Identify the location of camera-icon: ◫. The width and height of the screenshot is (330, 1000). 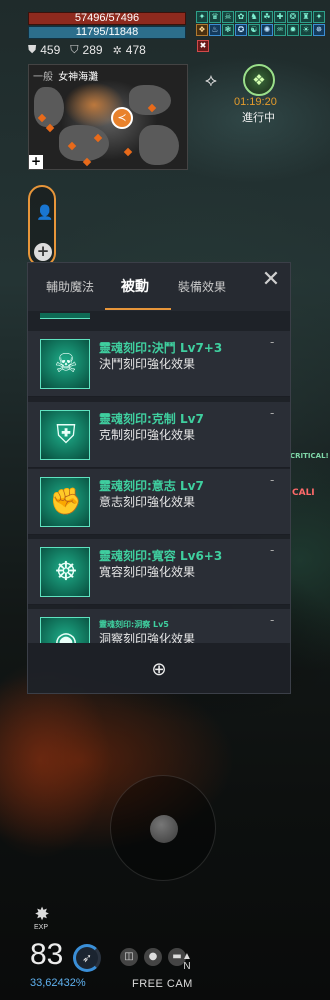
(129, 957).